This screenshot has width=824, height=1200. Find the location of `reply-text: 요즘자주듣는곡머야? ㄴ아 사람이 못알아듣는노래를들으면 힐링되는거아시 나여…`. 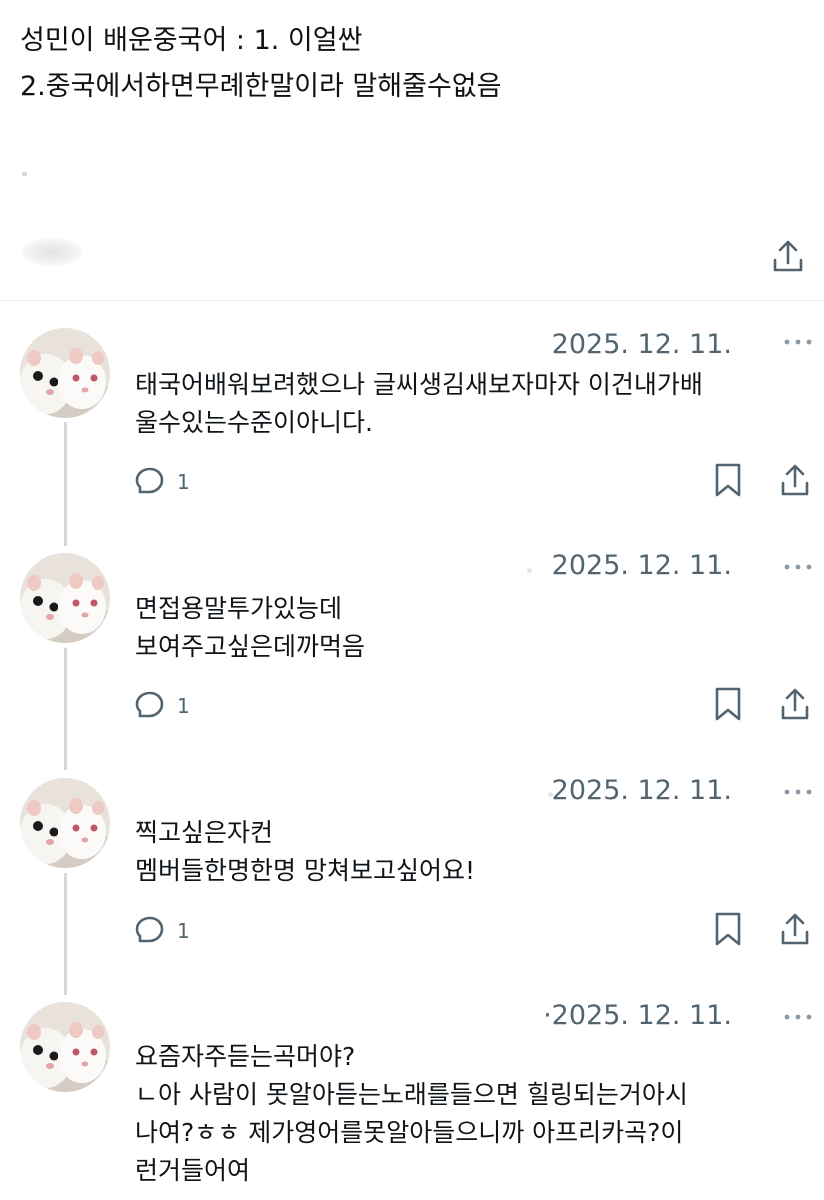

reply-text: 요즘자주듣는곡머야? ㄴ아 사람이 못알아듣는노래를들으면 힐링되는거아시 나여… is located at coordinates (470, 1114).